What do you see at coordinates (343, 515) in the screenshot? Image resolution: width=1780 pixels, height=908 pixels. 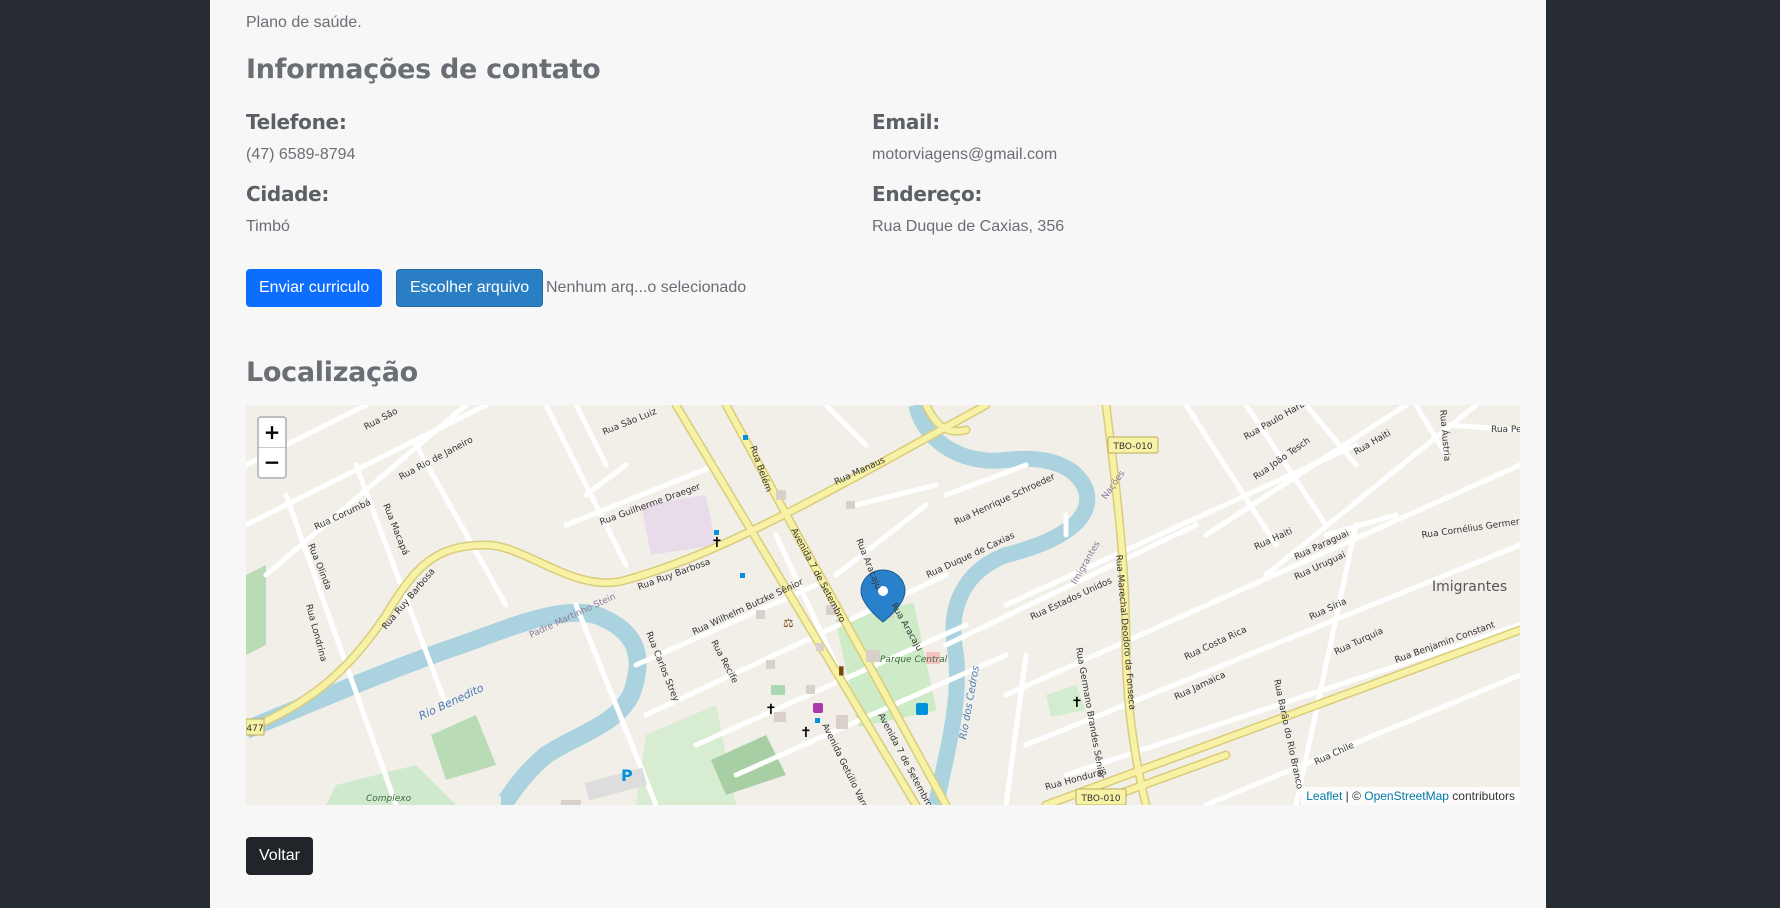 I see `svg-text: Rua Corumbá` at bounding box center [343, 515].